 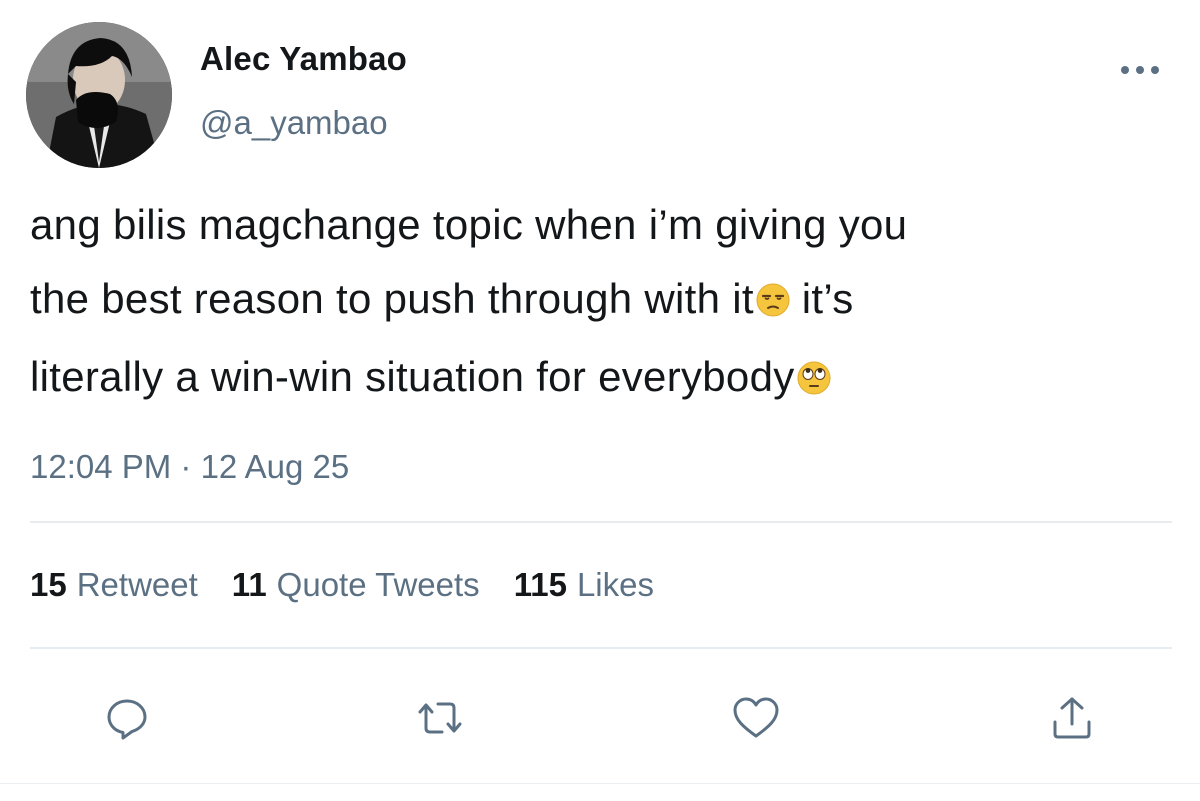 I want to click on tweet-text-segment: it’s, so click(x=821, y=298).